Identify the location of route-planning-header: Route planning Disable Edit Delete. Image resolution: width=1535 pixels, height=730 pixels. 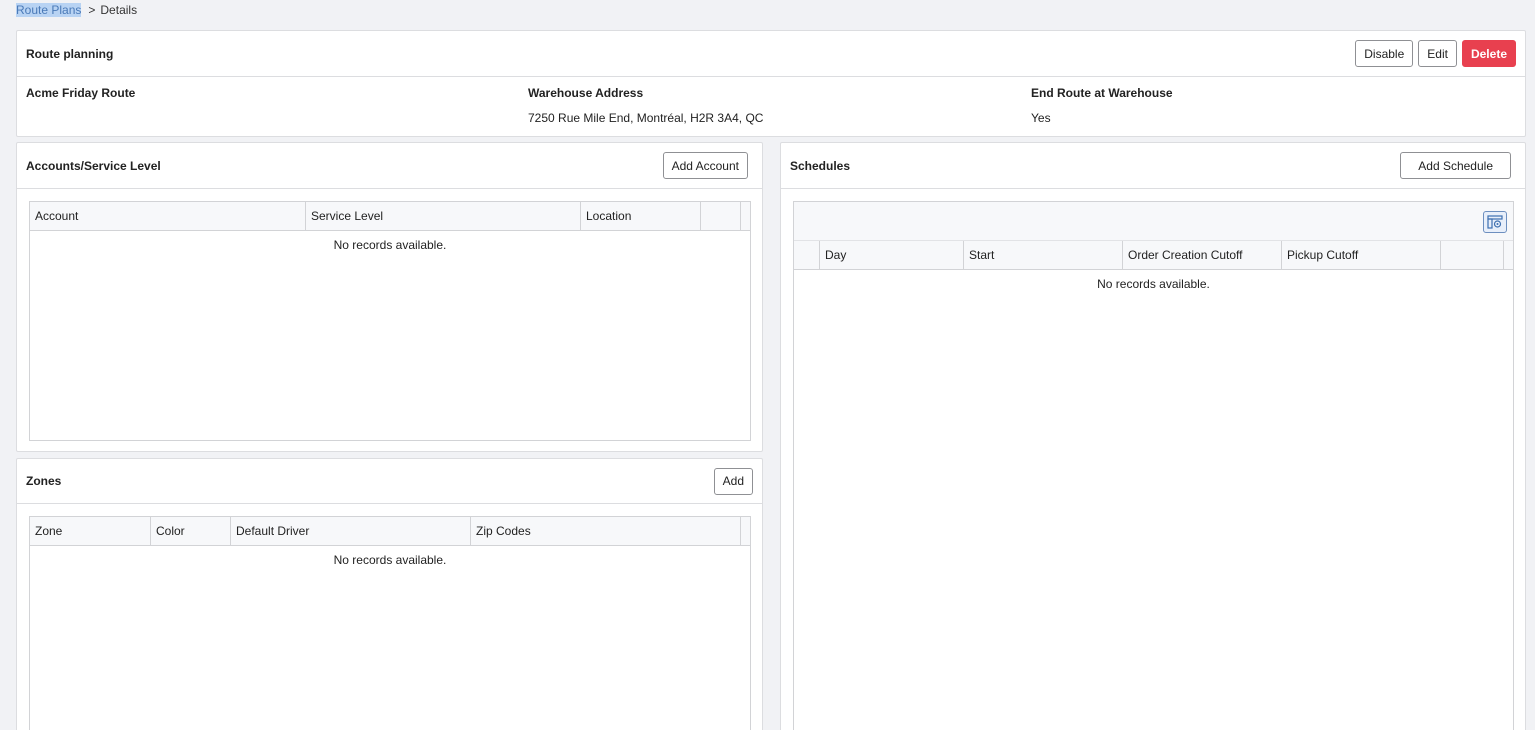
(771, 54).